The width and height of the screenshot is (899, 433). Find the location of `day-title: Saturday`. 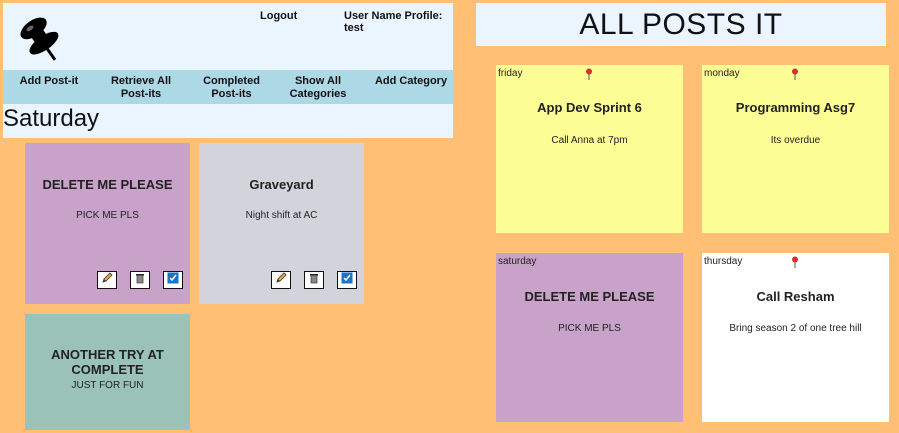

day-title: Saturday is located at coordinates (51, 118).